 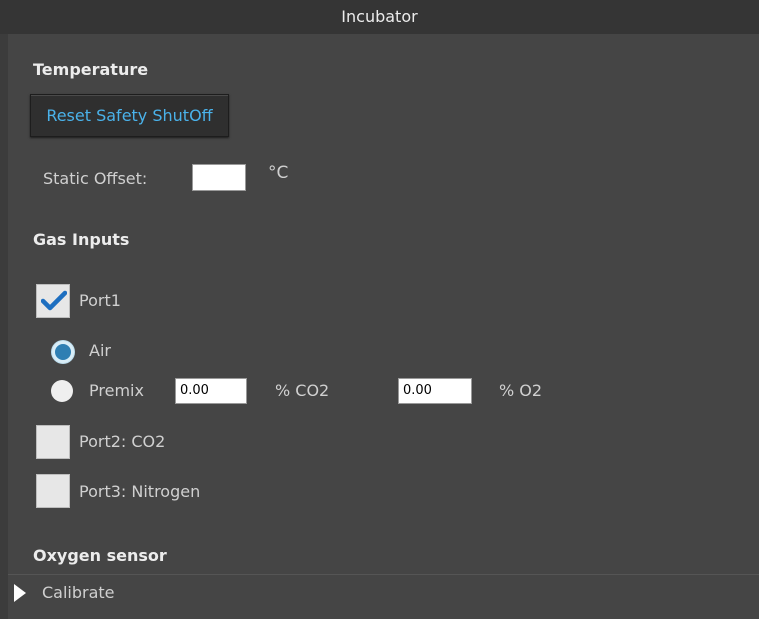 I want to click on port3-label: Port3: Nitrogen, so click(x=140, y=491).